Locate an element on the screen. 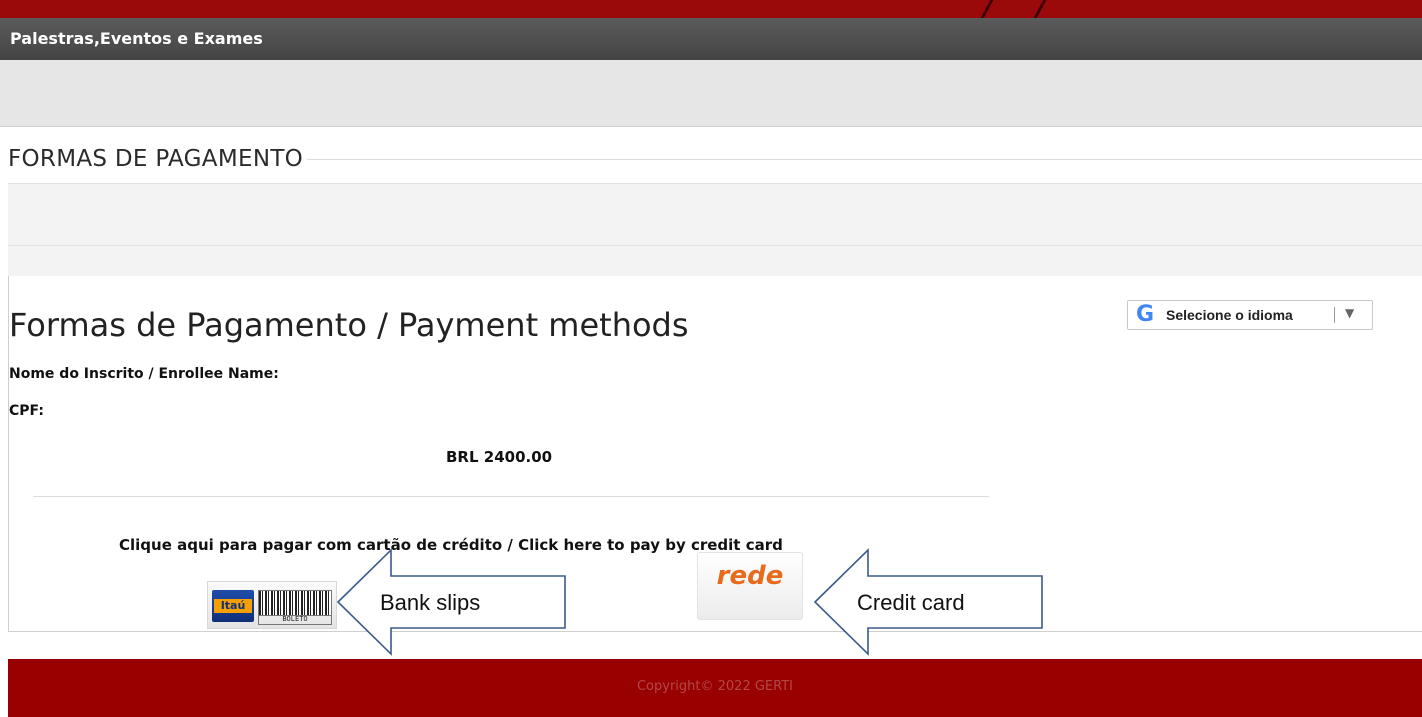  amount-value: BRL 2400.00 is located at coordinates (499, 457).